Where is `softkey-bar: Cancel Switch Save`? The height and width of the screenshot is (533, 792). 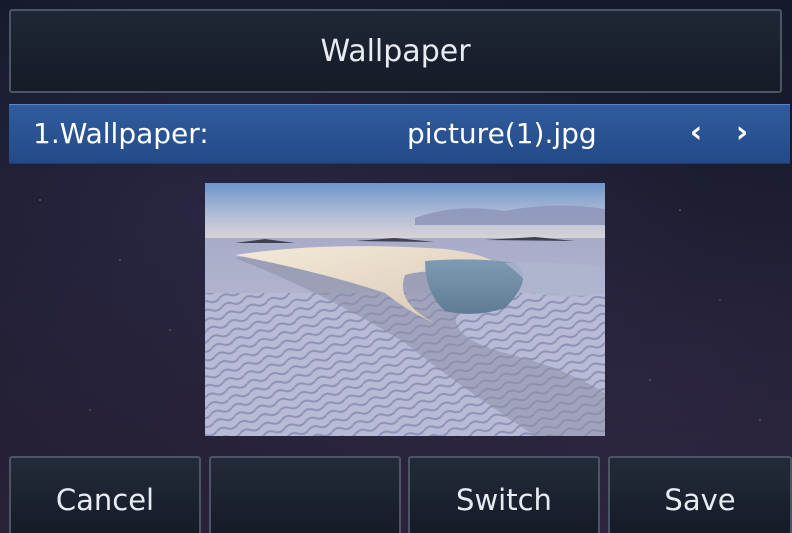 softkey-bar: Cancel Switch Save is located at coordinates (396, 494).